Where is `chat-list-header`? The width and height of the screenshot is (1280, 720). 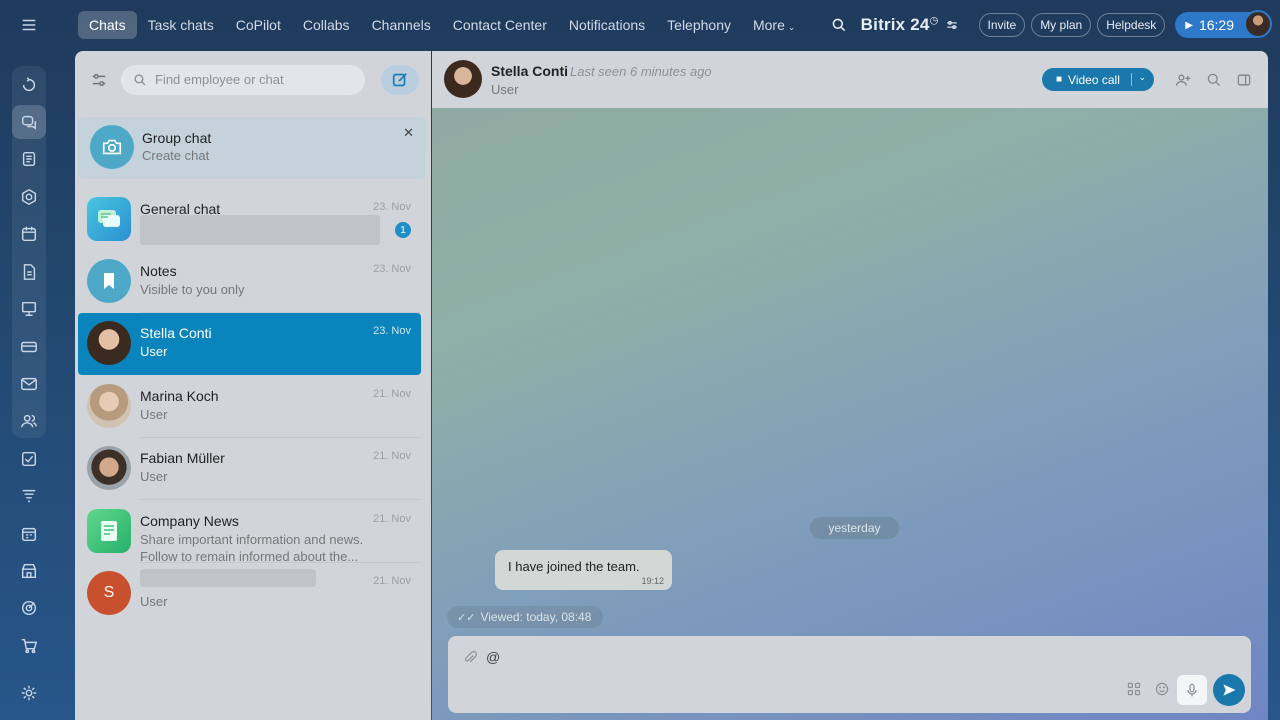 chat-list-header is located at coordinates (253, 79).